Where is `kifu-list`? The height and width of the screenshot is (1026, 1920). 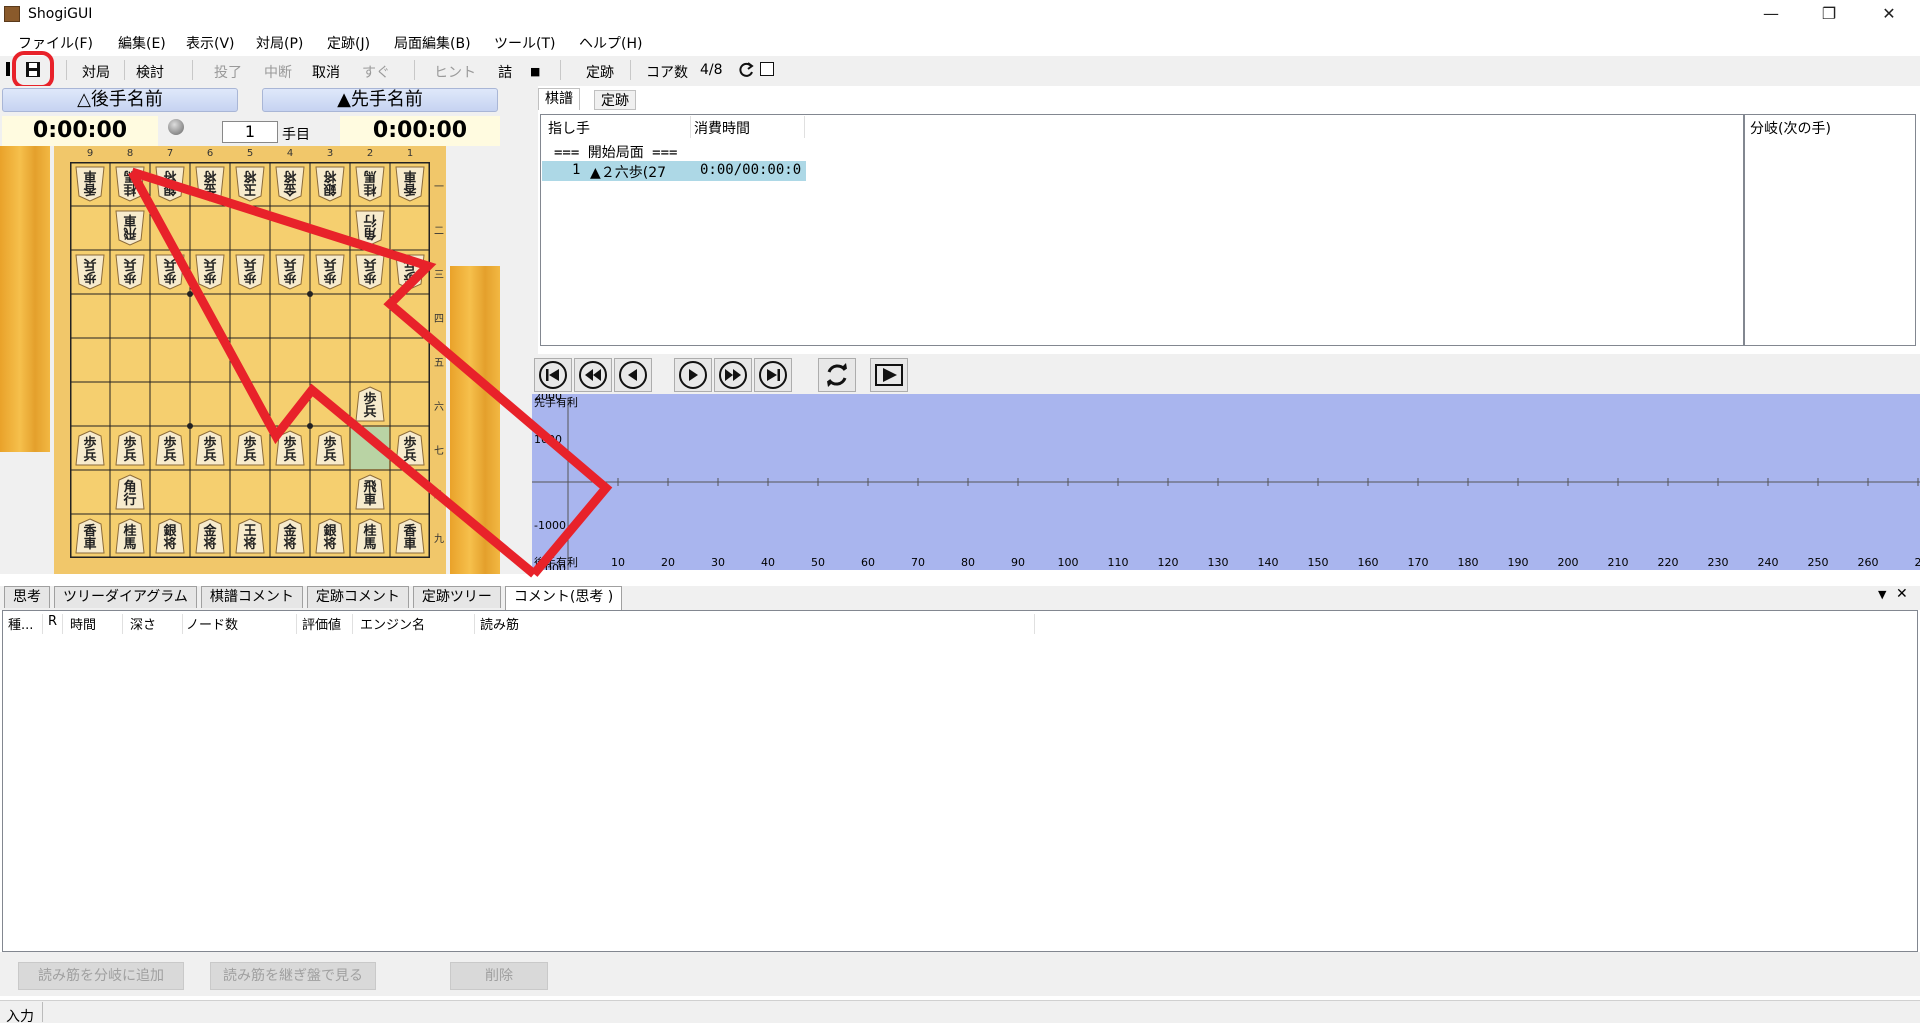
kifu-list is located at coordinates (1142, 230).